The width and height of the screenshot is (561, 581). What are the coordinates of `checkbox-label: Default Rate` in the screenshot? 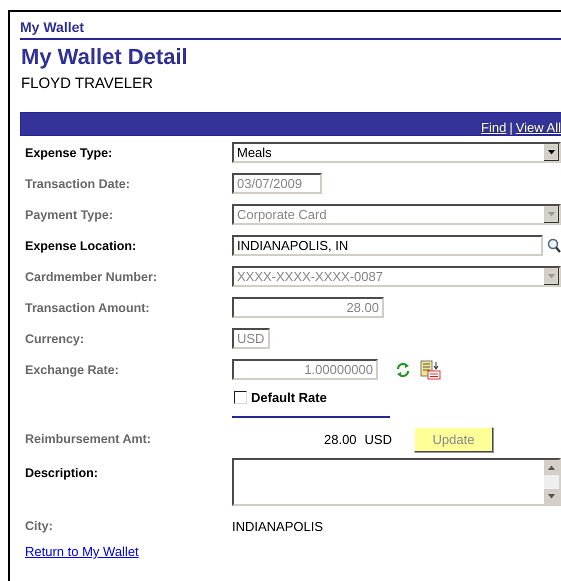 It's located at (289, 397).